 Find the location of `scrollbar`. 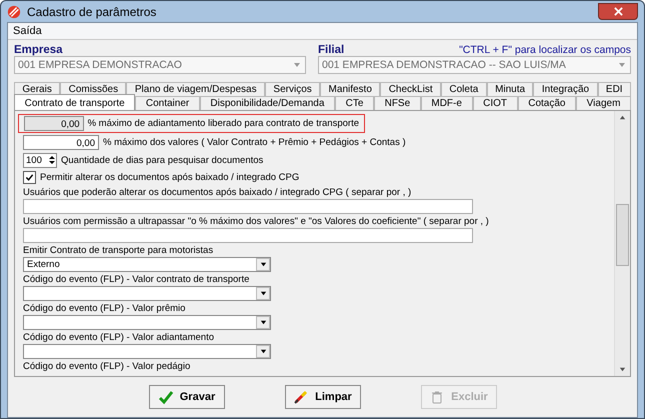

scrollbar is located at coordinates (622, 243).